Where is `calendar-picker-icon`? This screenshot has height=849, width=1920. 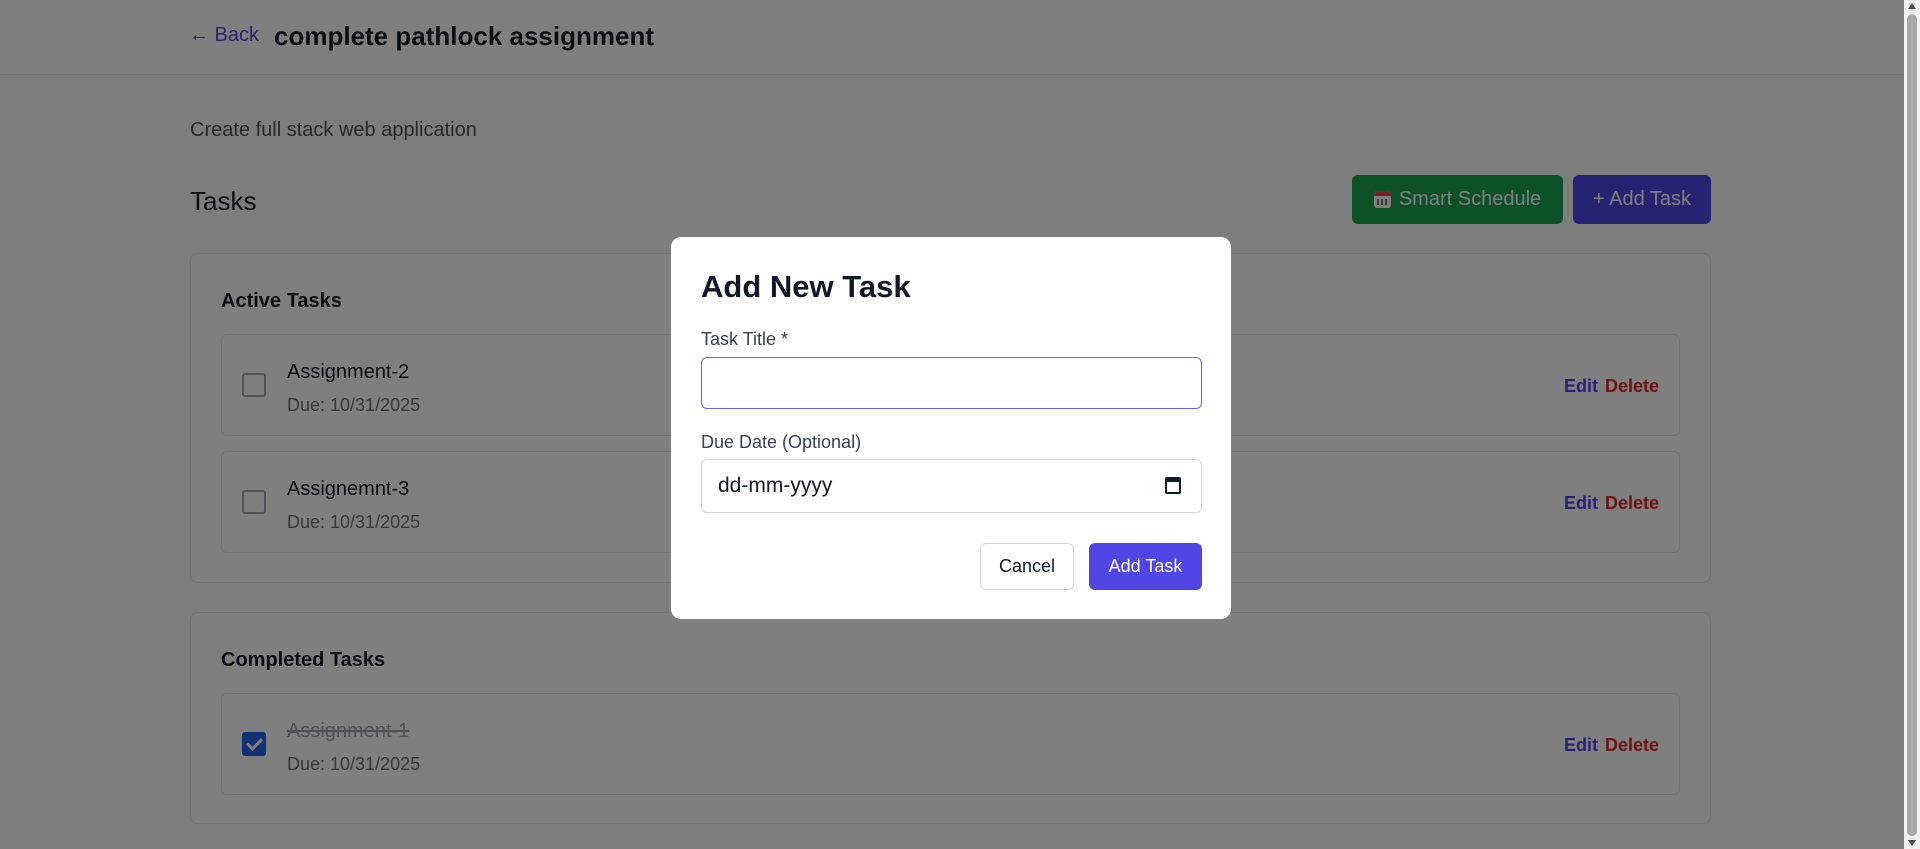
calendar-picker-icon is located at coordinates (1173, 485).